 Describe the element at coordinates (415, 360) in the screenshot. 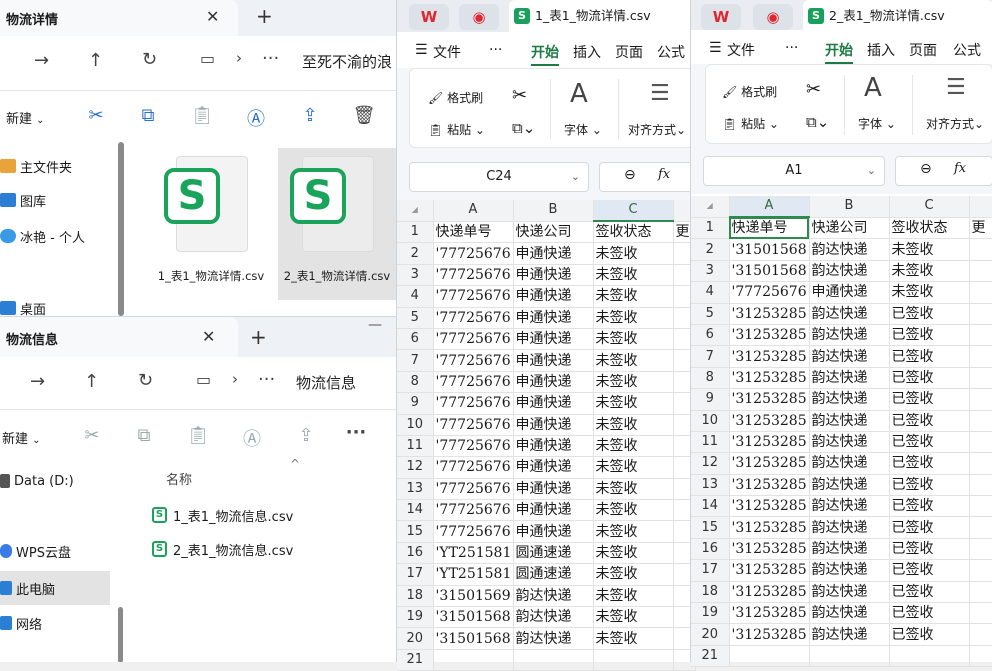

I see `row-header: 7` at that location.